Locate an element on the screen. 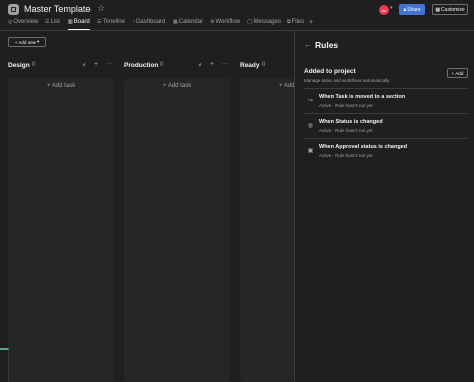  tab-label: Overview is located at coordinates (26, 22).